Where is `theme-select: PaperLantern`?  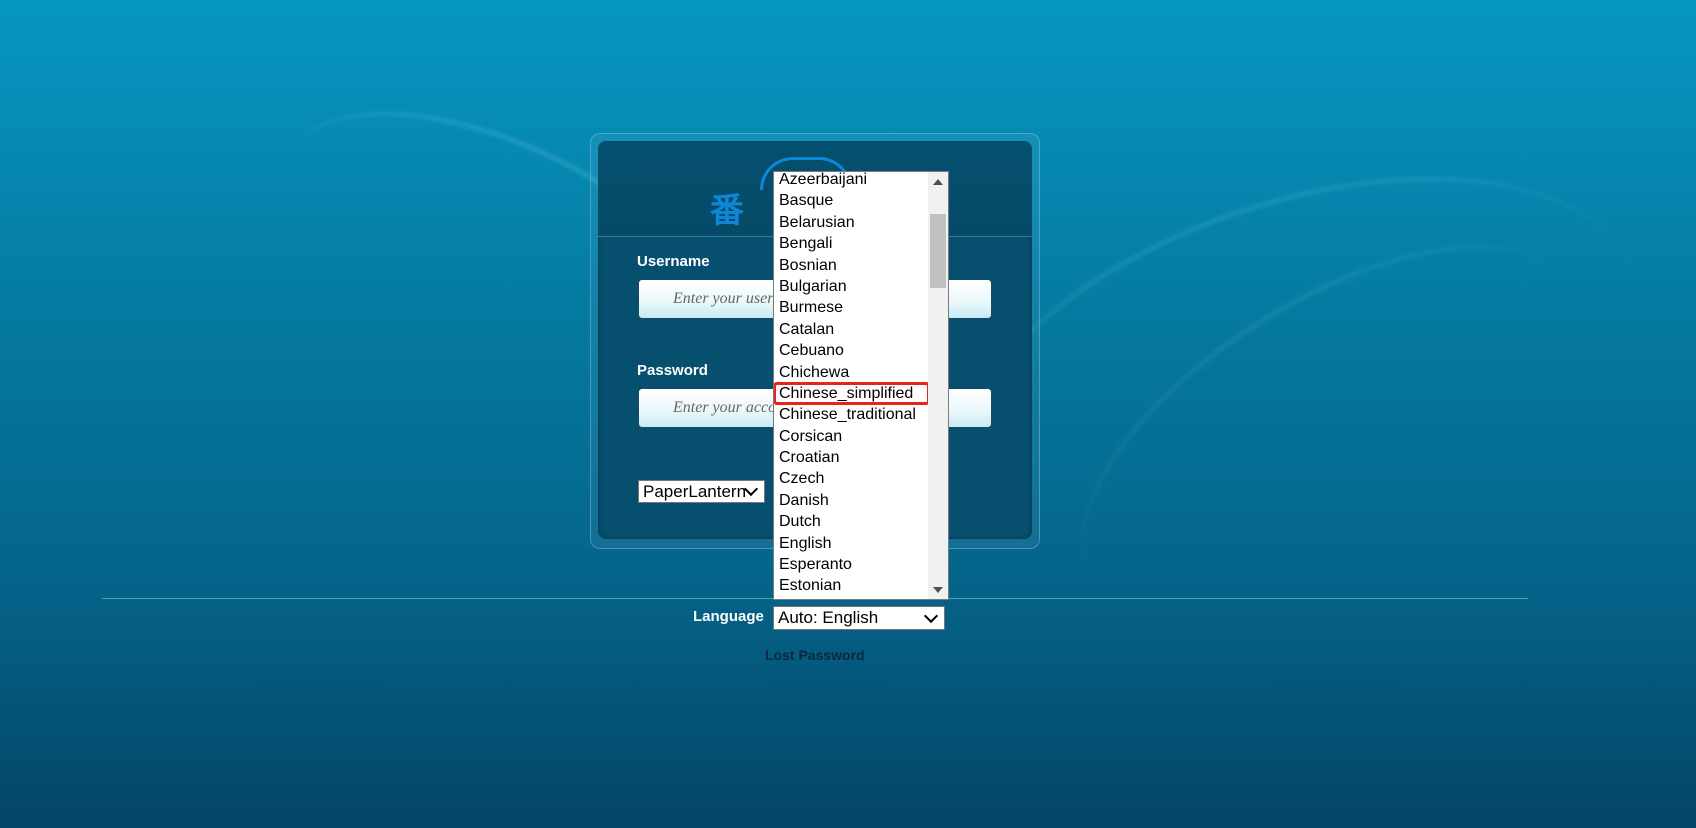
theme-select: PaperLantern is located at coordinates (701, 491).